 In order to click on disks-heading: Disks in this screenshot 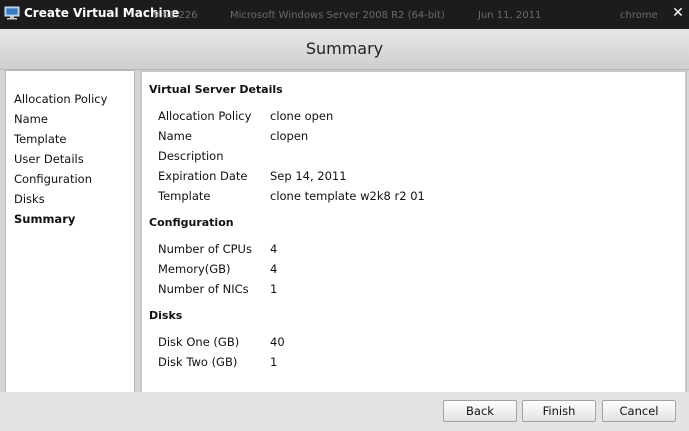, I will do `click(166, 315)`.